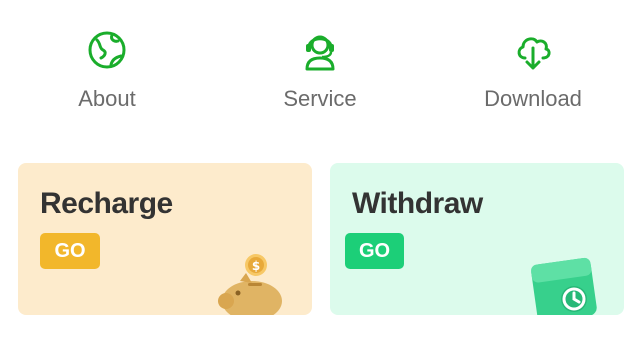 Image resolution: width=640 pixels, height=360 pixels. What do you see at coordinates (417, 203) in the screenshot?
I see `withdraw-title: Withdraw` at bounding box center [417, 203].